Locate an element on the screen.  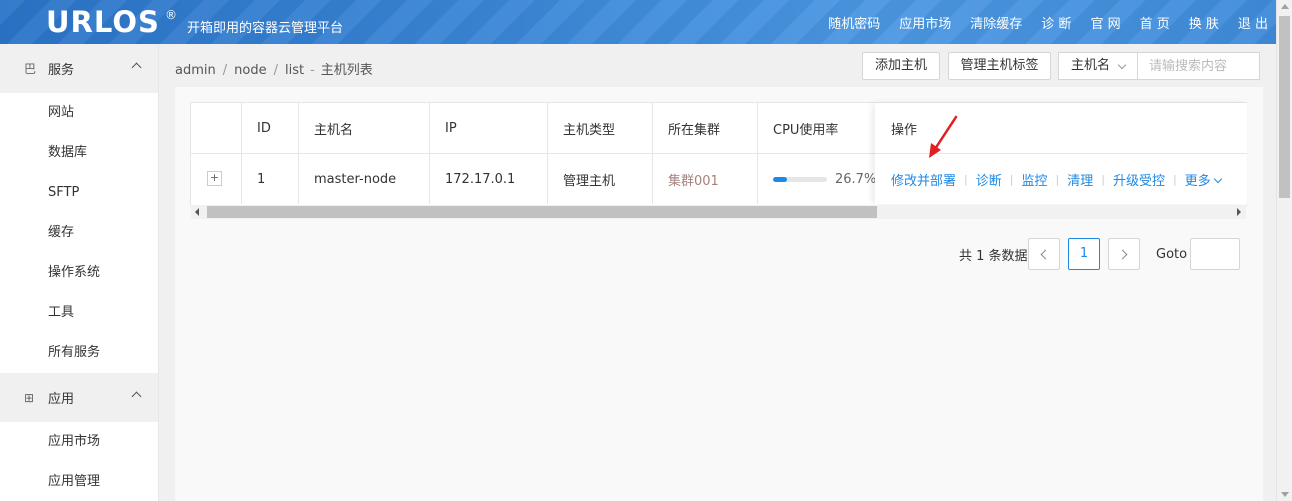
column-header-hostname: 主机名 is located at coordinates (334, 130).